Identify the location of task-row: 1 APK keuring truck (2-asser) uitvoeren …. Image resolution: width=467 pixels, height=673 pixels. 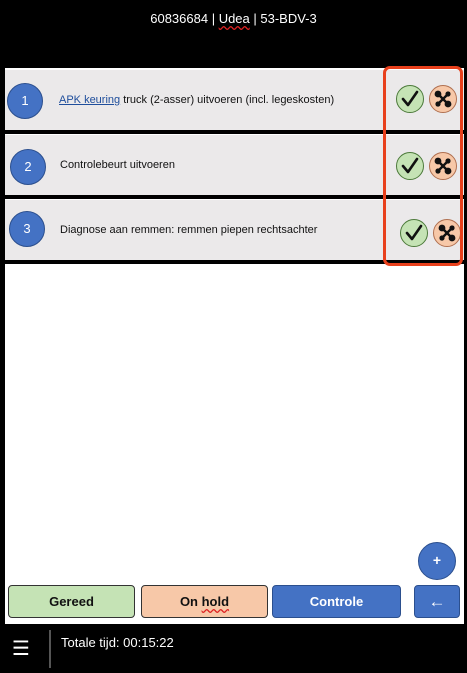
(234, 102).